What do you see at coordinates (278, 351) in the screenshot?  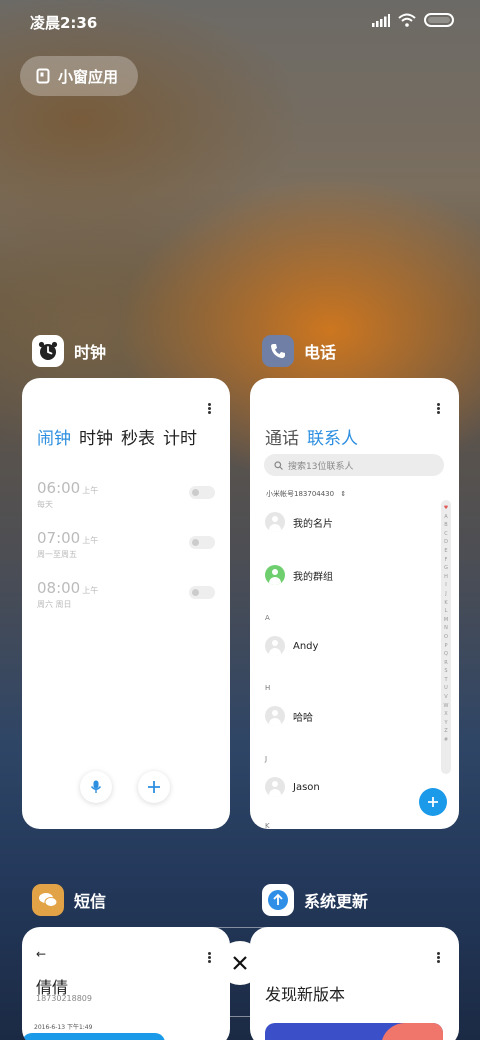 I see `phone-app-icon` at bounding box center [278, 351].